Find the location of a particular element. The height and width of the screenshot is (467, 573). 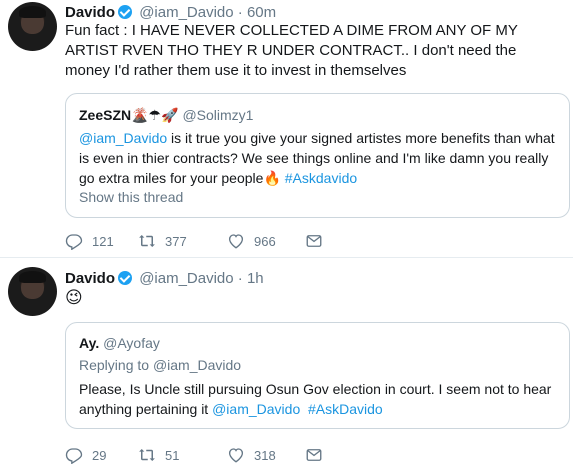

tweet-actions: 121 377 966 is located at coordinates (215, 241).